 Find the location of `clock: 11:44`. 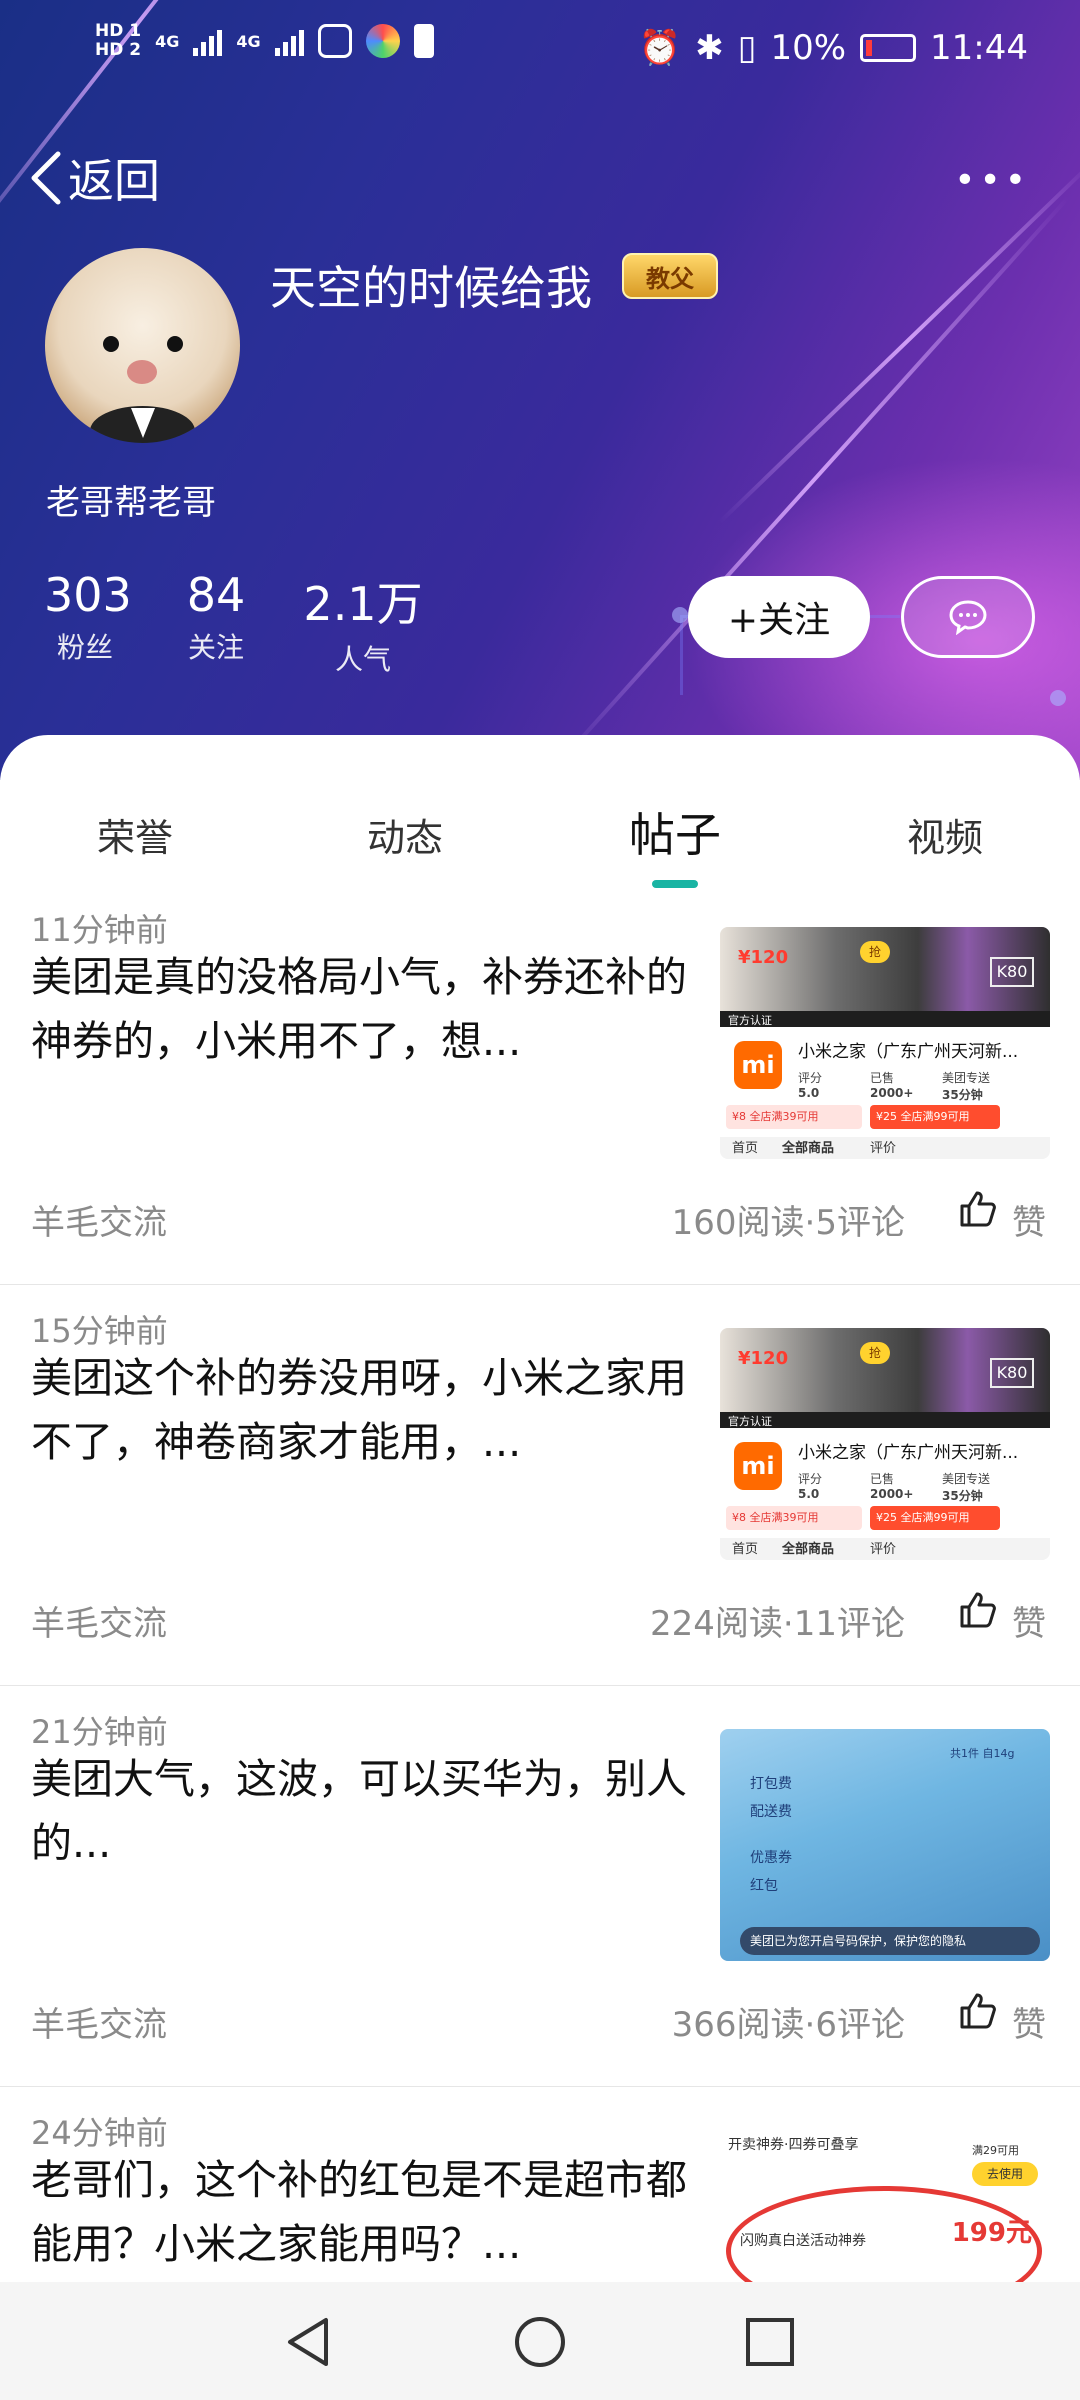

clock: 11:44 is located at coordinates (979, 48).